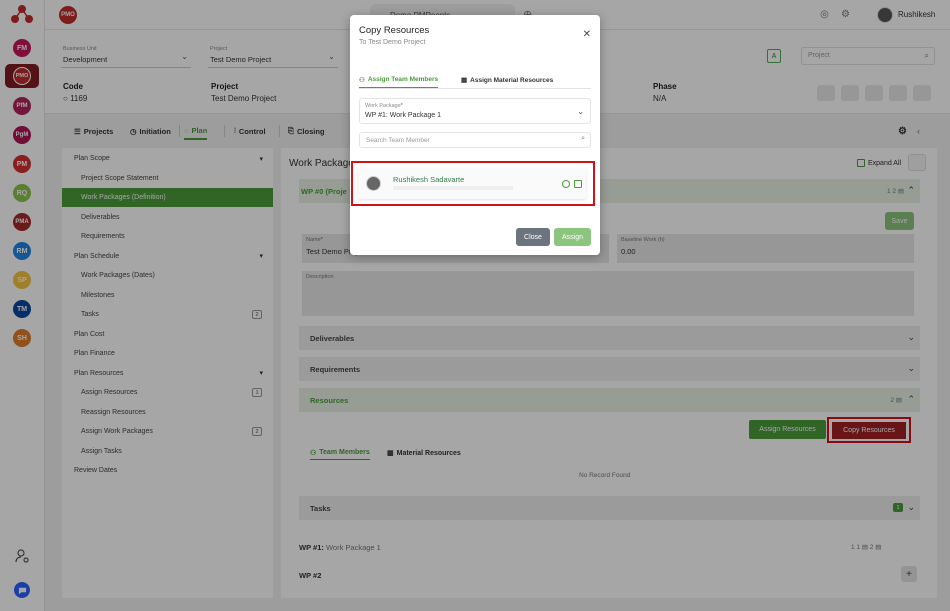  Describe the element at coordinates (566, 184) in the screenshot. I see `clock-icon` at that location.